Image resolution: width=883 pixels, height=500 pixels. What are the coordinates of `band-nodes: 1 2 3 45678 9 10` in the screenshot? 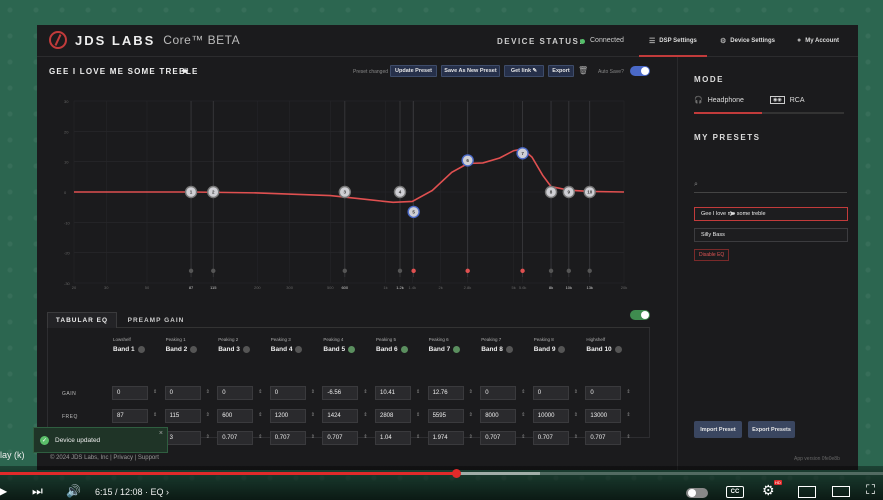 It's located at (390, 183).